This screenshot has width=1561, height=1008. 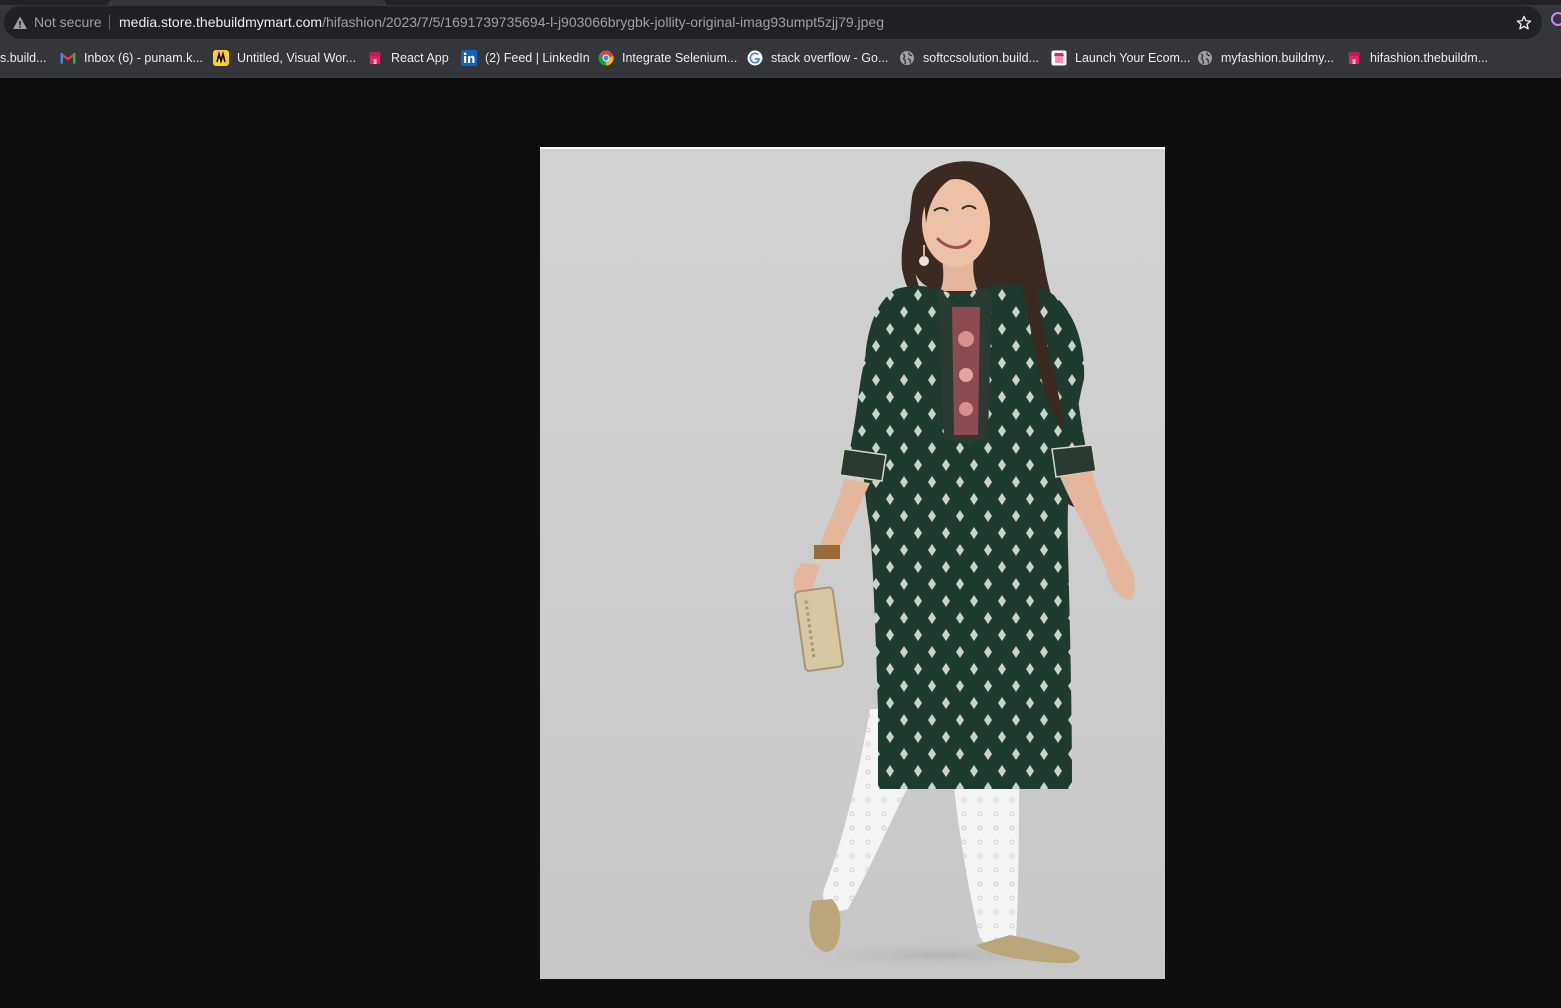 I want to click on clutch-bag, so click(x=819, y=629).